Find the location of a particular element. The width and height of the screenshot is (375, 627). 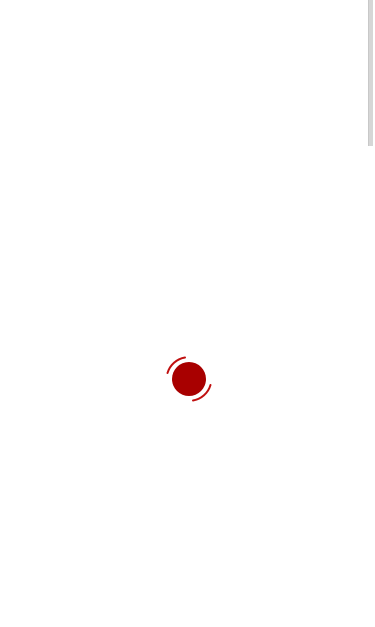

loading-spinner is located at coordinates (189, 379).